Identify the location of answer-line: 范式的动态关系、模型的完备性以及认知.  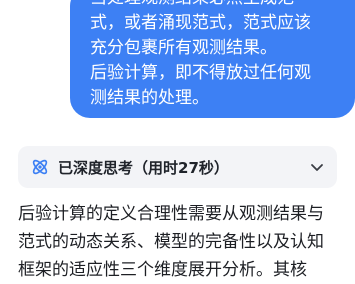
(171, 242).